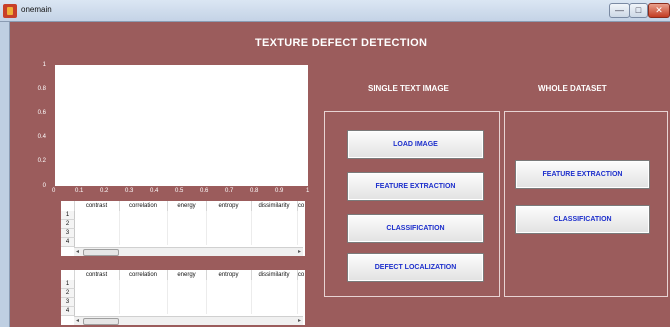 Image resolution: width=670 pixels, height=327 pixels. Describe the element at coordinates (254, 191) in the screenshot. I see `x-tick-label: 0.8` at that location.